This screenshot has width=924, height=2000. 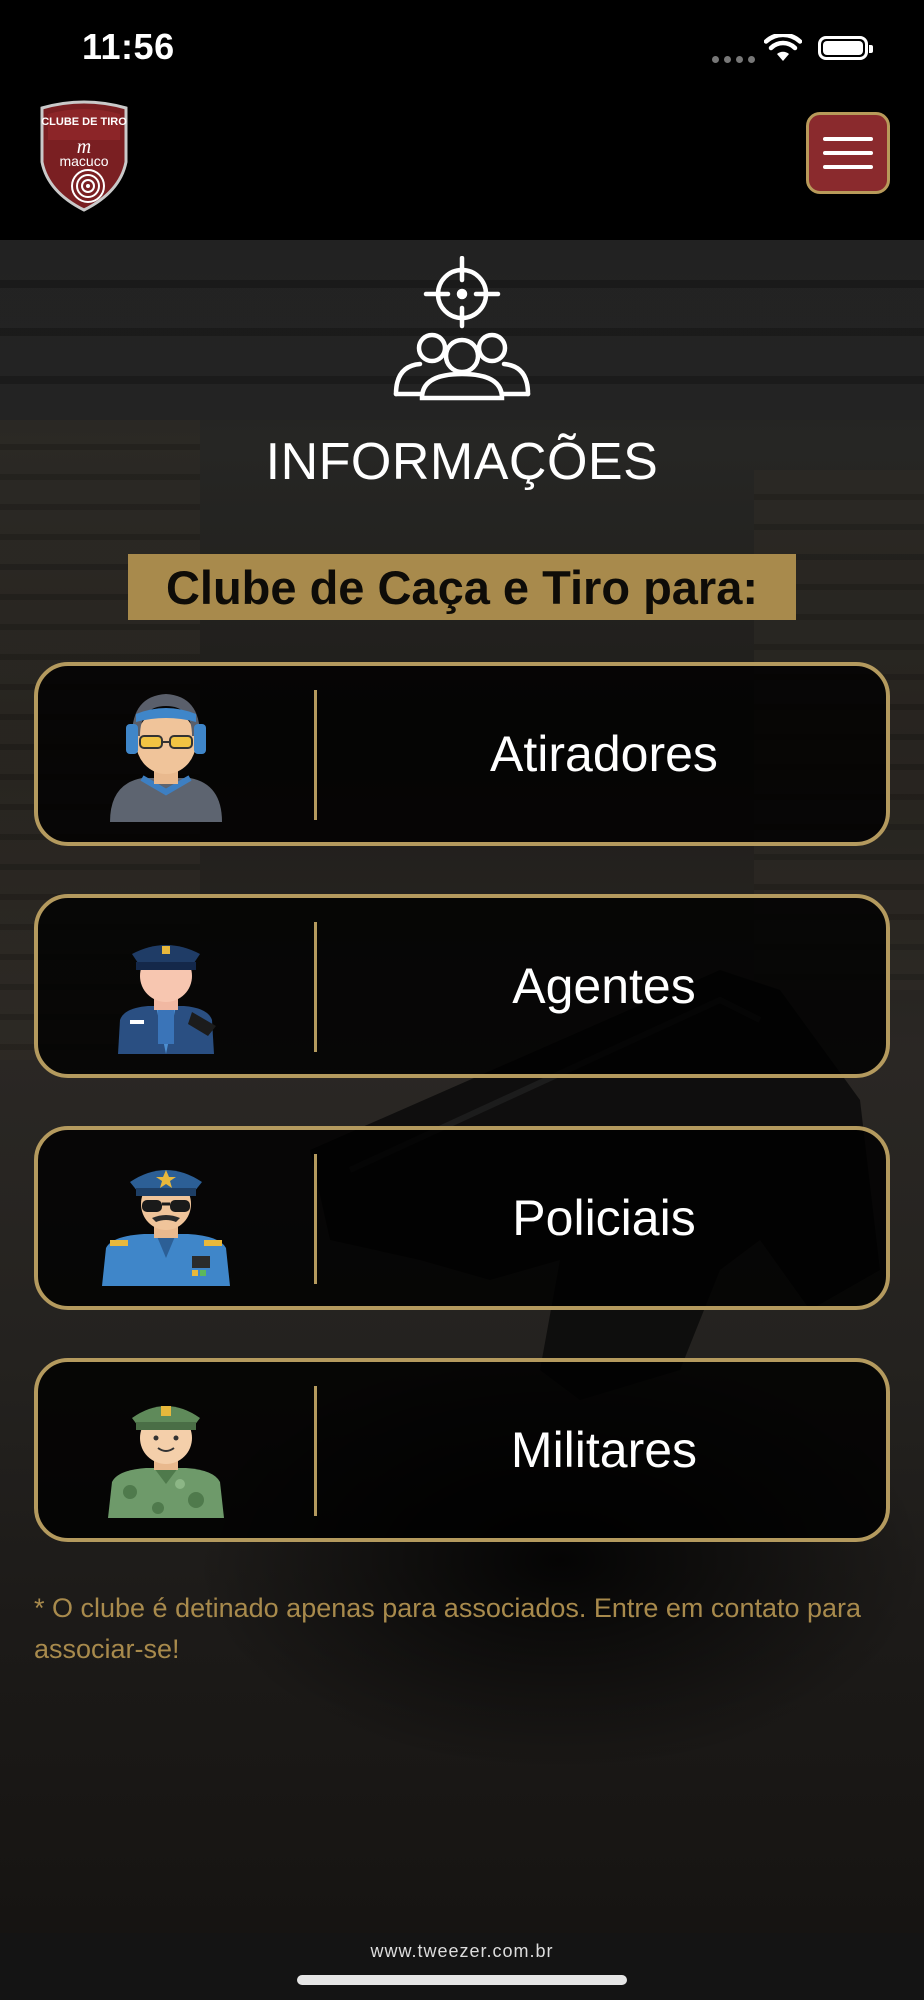 What do you see at coordinates (166, 758) in the screenshot?
I see `shooter-avatar-icon` at bounding box center [166, 758].